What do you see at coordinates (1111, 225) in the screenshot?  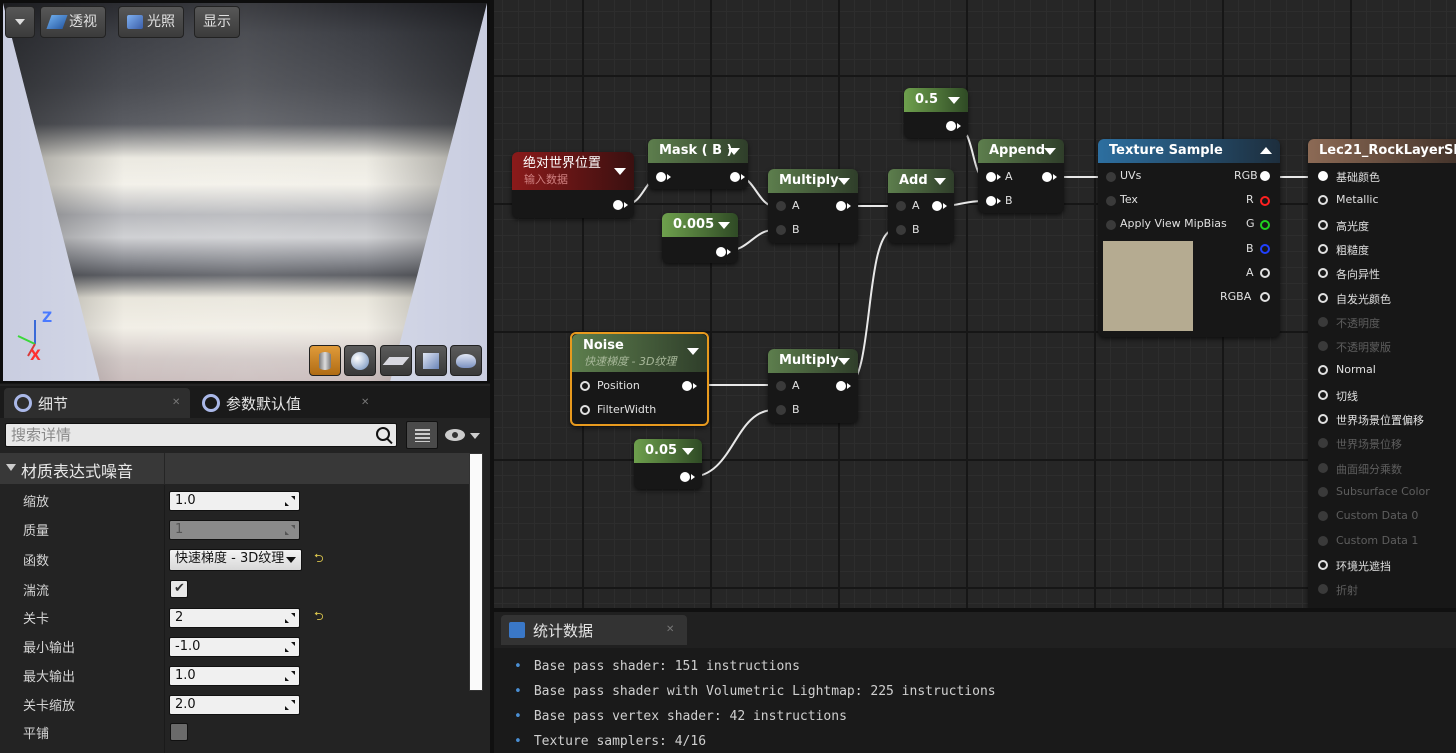 I see `input-pin-mipbias` at bounding box center [1111, 225].